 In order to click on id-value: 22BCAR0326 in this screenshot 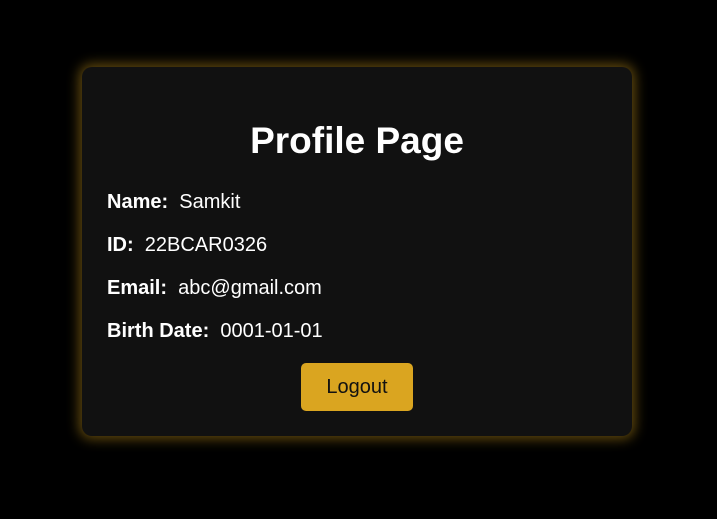, I will do `click(206, 245)`.